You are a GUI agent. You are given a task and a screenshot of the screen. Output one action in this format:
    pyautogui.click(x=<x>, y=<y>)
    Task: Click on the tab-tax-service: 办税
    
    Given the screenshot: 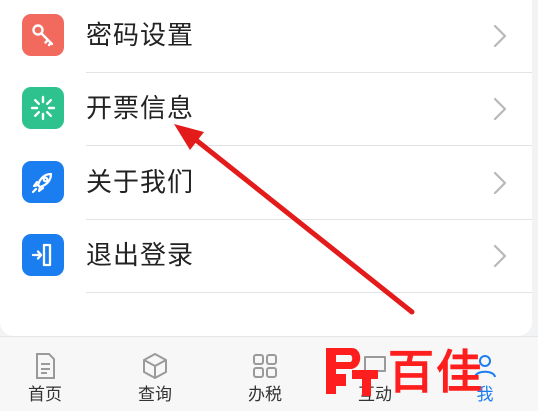 What is the action you would take?
    pyautogui.click(x=265, y=378)
    